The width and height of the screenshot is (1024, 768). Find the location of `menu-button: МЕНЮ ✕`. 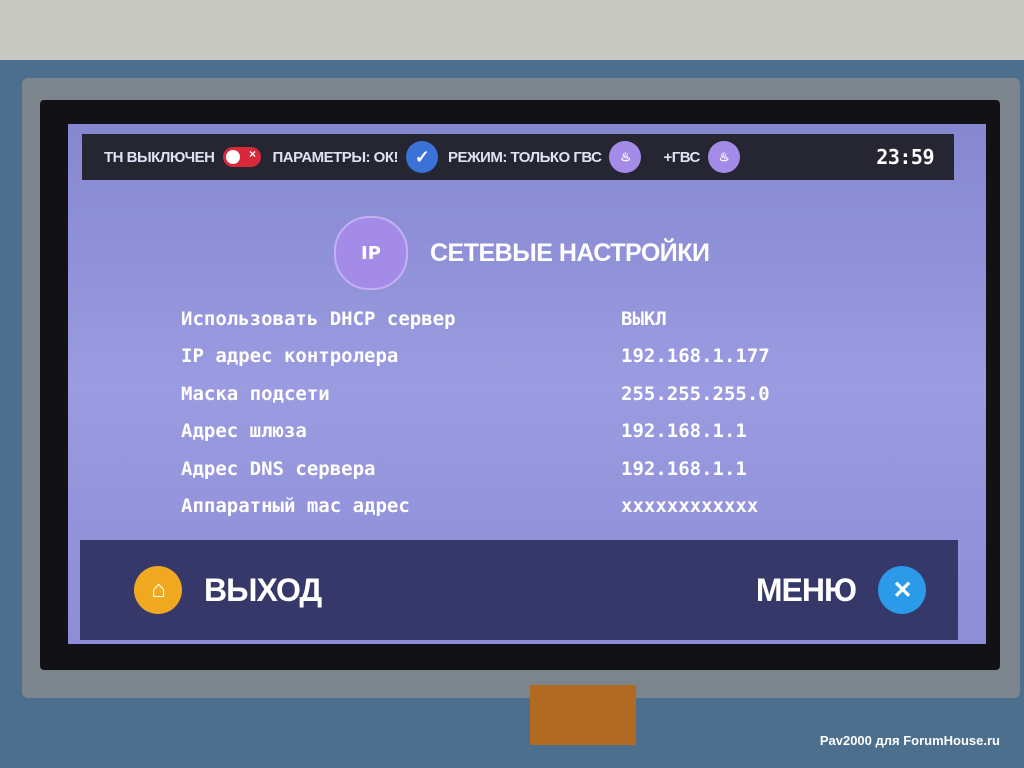

menu-button: МЕНЮ ✕ is located at coordinates (841, 590).